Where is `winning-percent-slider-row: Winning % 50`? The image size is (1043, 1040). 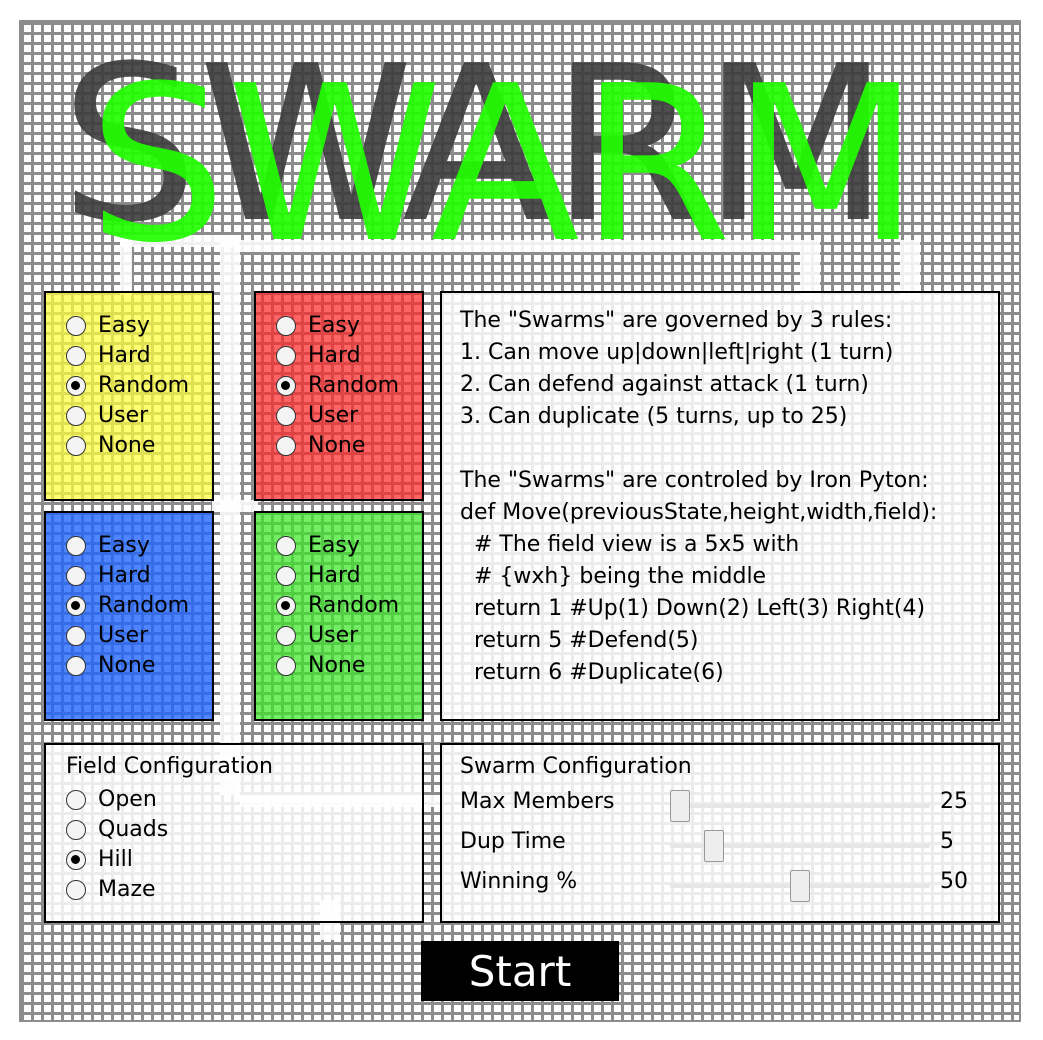
winning-percent-slider-row: Winning % 50 is located at coordinates (720, 883).